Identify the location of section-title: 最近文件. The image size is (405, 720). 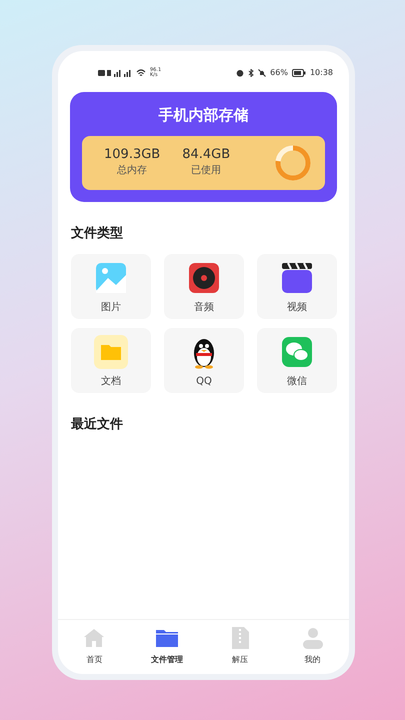
(97, 425).